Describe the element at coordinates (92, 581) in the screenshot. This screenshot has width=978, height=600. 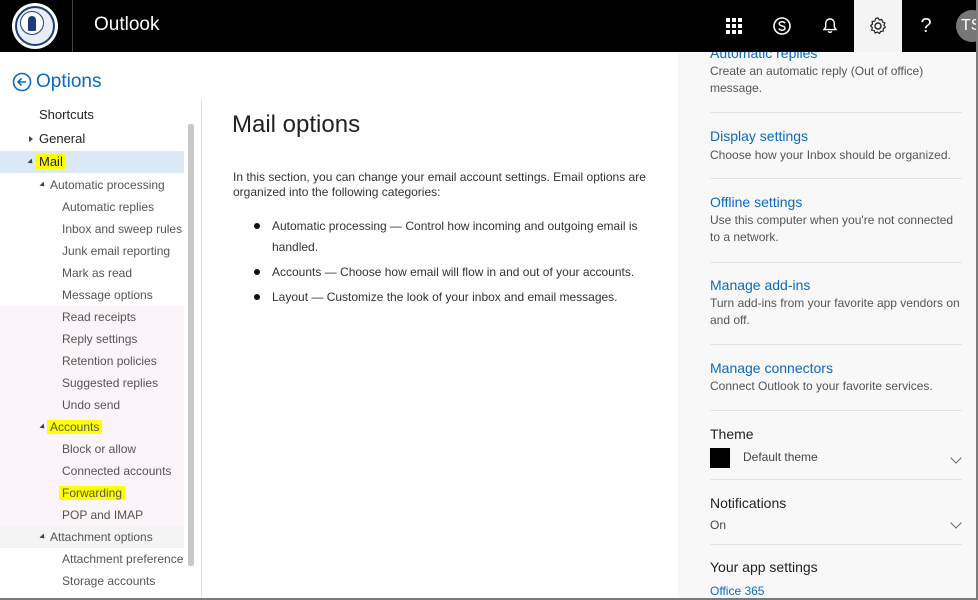
I see `nav-storage-accounts: Storage accounts` at that location.